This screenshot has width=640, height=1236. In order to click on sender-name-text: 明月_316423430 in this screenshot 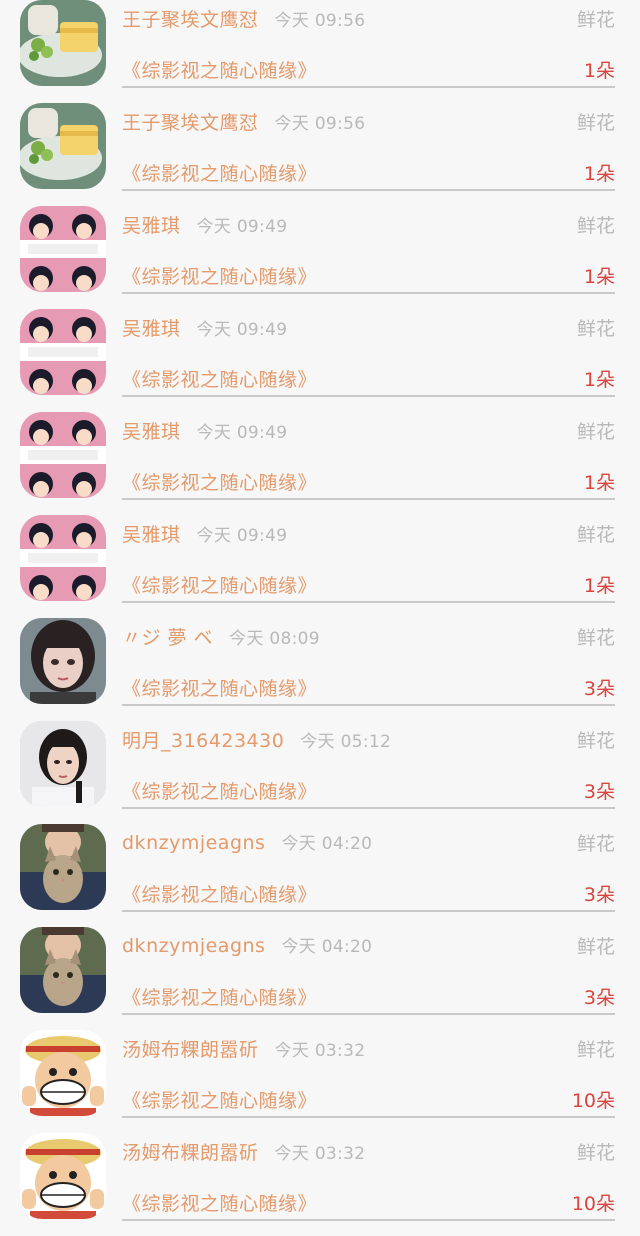, I will do `click(203, 741)`.